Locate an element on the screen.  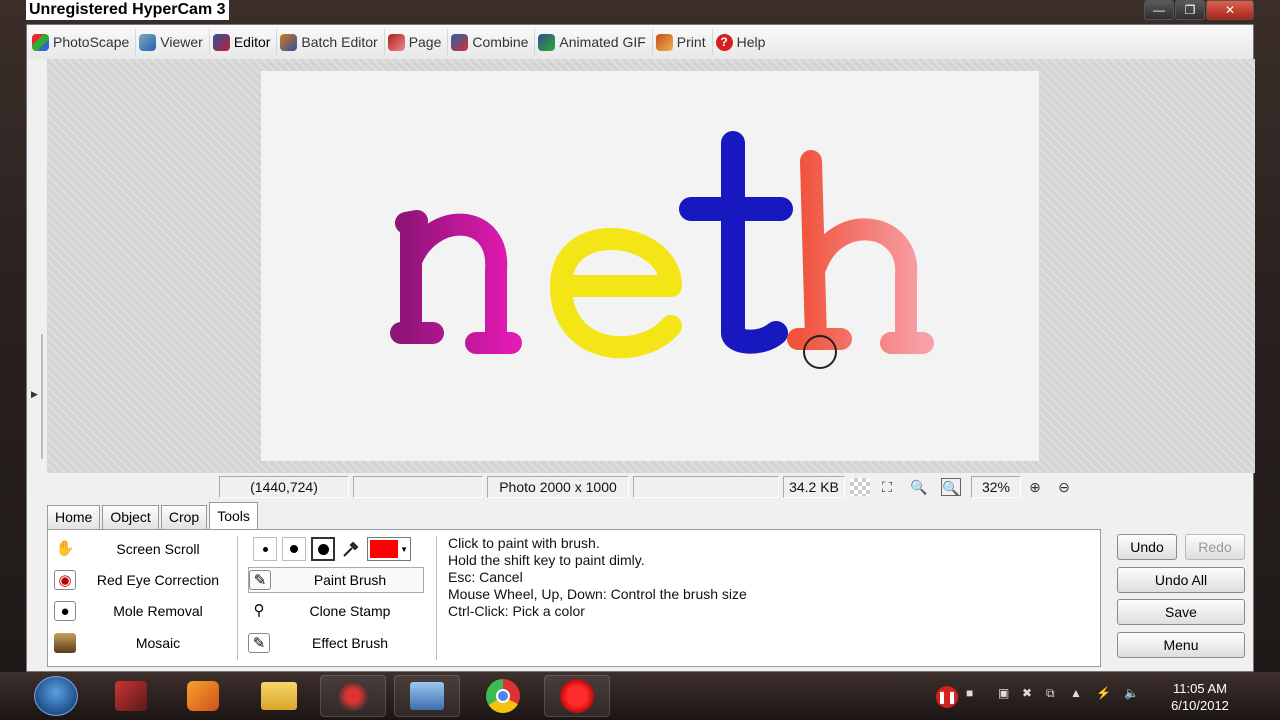
editor-icon is located at coordinates (221, 42).